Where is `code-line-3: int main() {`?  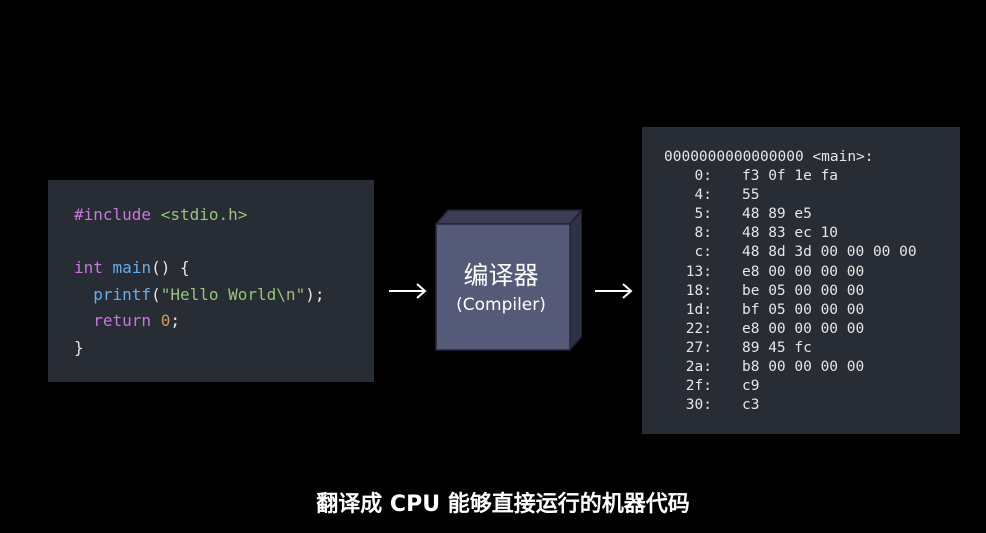 code-line-3: int main() { is located at coordinates (199, 268).